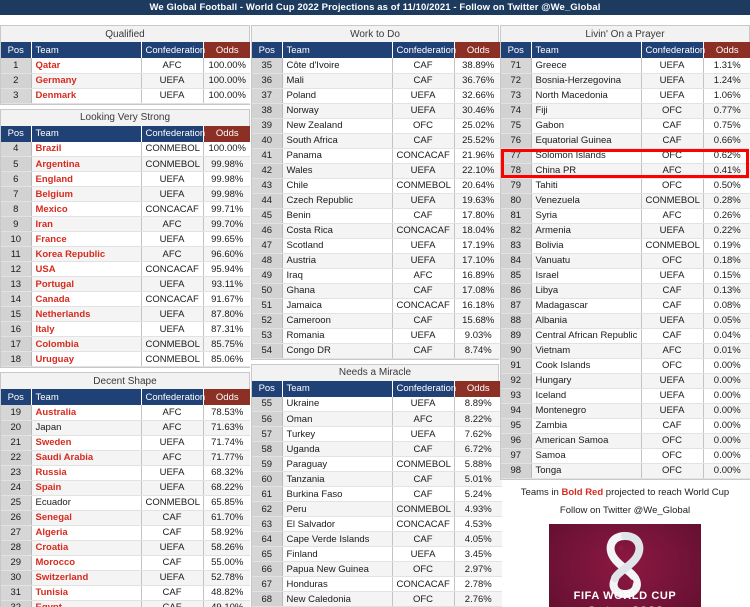 The height and width of the screenshot is (607, 750). Describe the element at coordinates (377, 81) in the screenshot. I see `table-row: 36 Mali CAF 36.76%` at that location.